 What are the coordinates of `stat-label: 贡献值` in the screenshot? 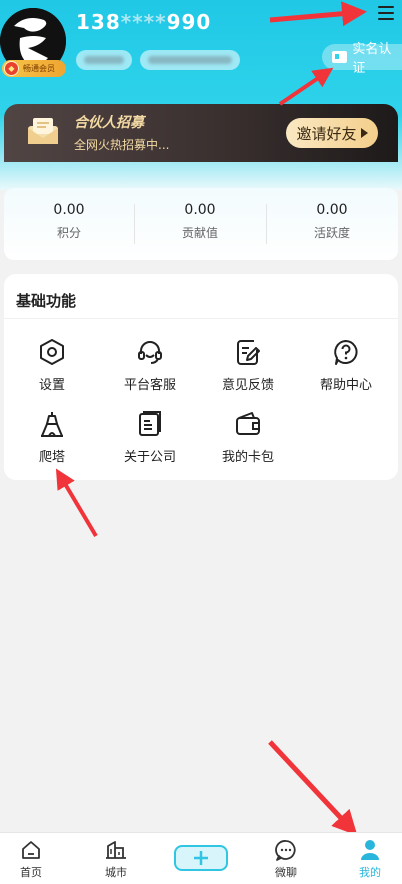 It's located at (199, 233).